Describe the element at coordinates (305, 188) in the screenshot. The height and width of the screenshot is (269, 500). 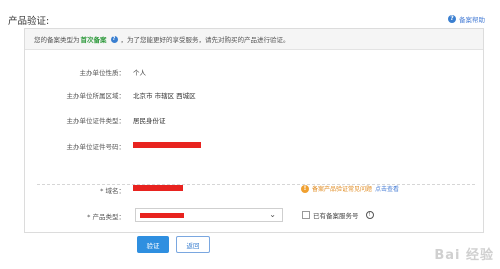
I see `warning-icon: !` at that location.